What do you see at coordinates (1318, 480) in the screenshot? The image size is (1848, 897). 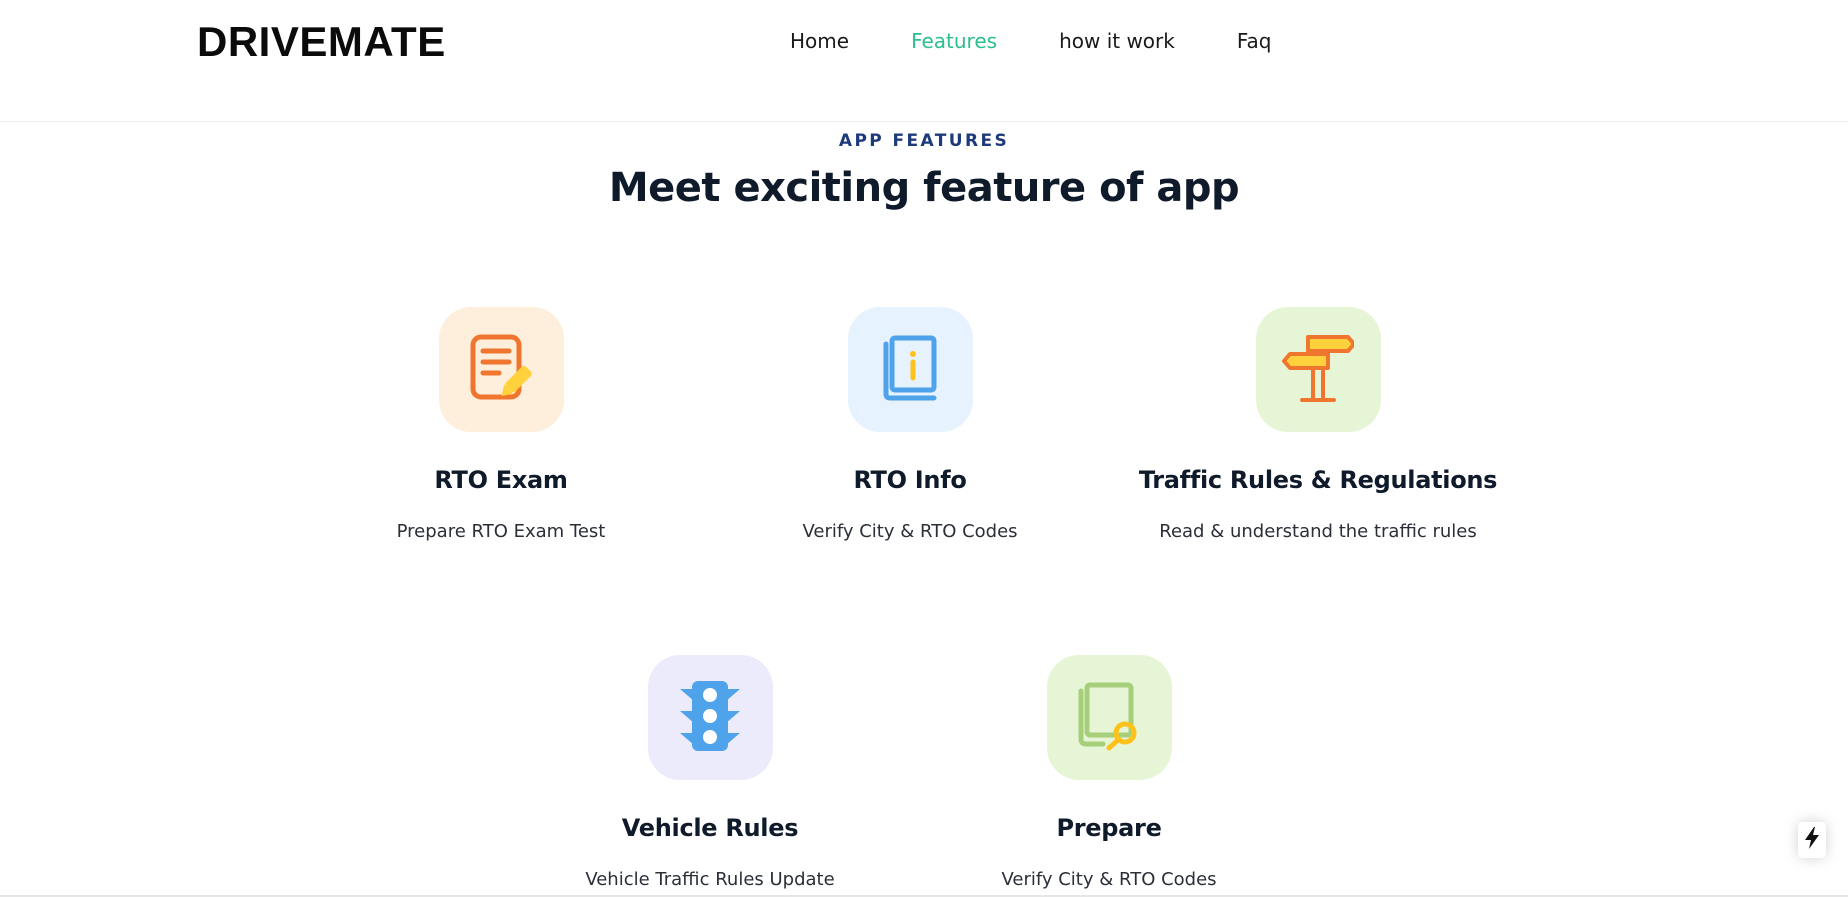 I see `feature-title: Traffic Rules & Regulations` at bounding box center [1318, 480].